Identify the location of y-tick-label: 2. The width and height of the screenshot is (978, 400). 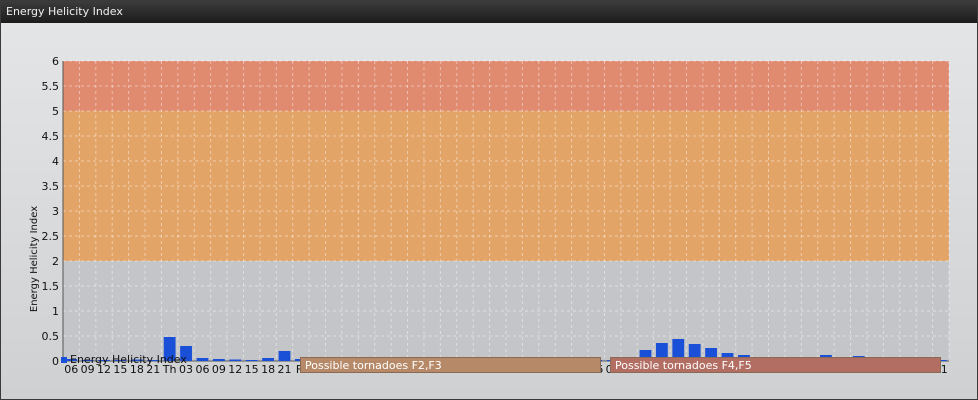
(55, 261).